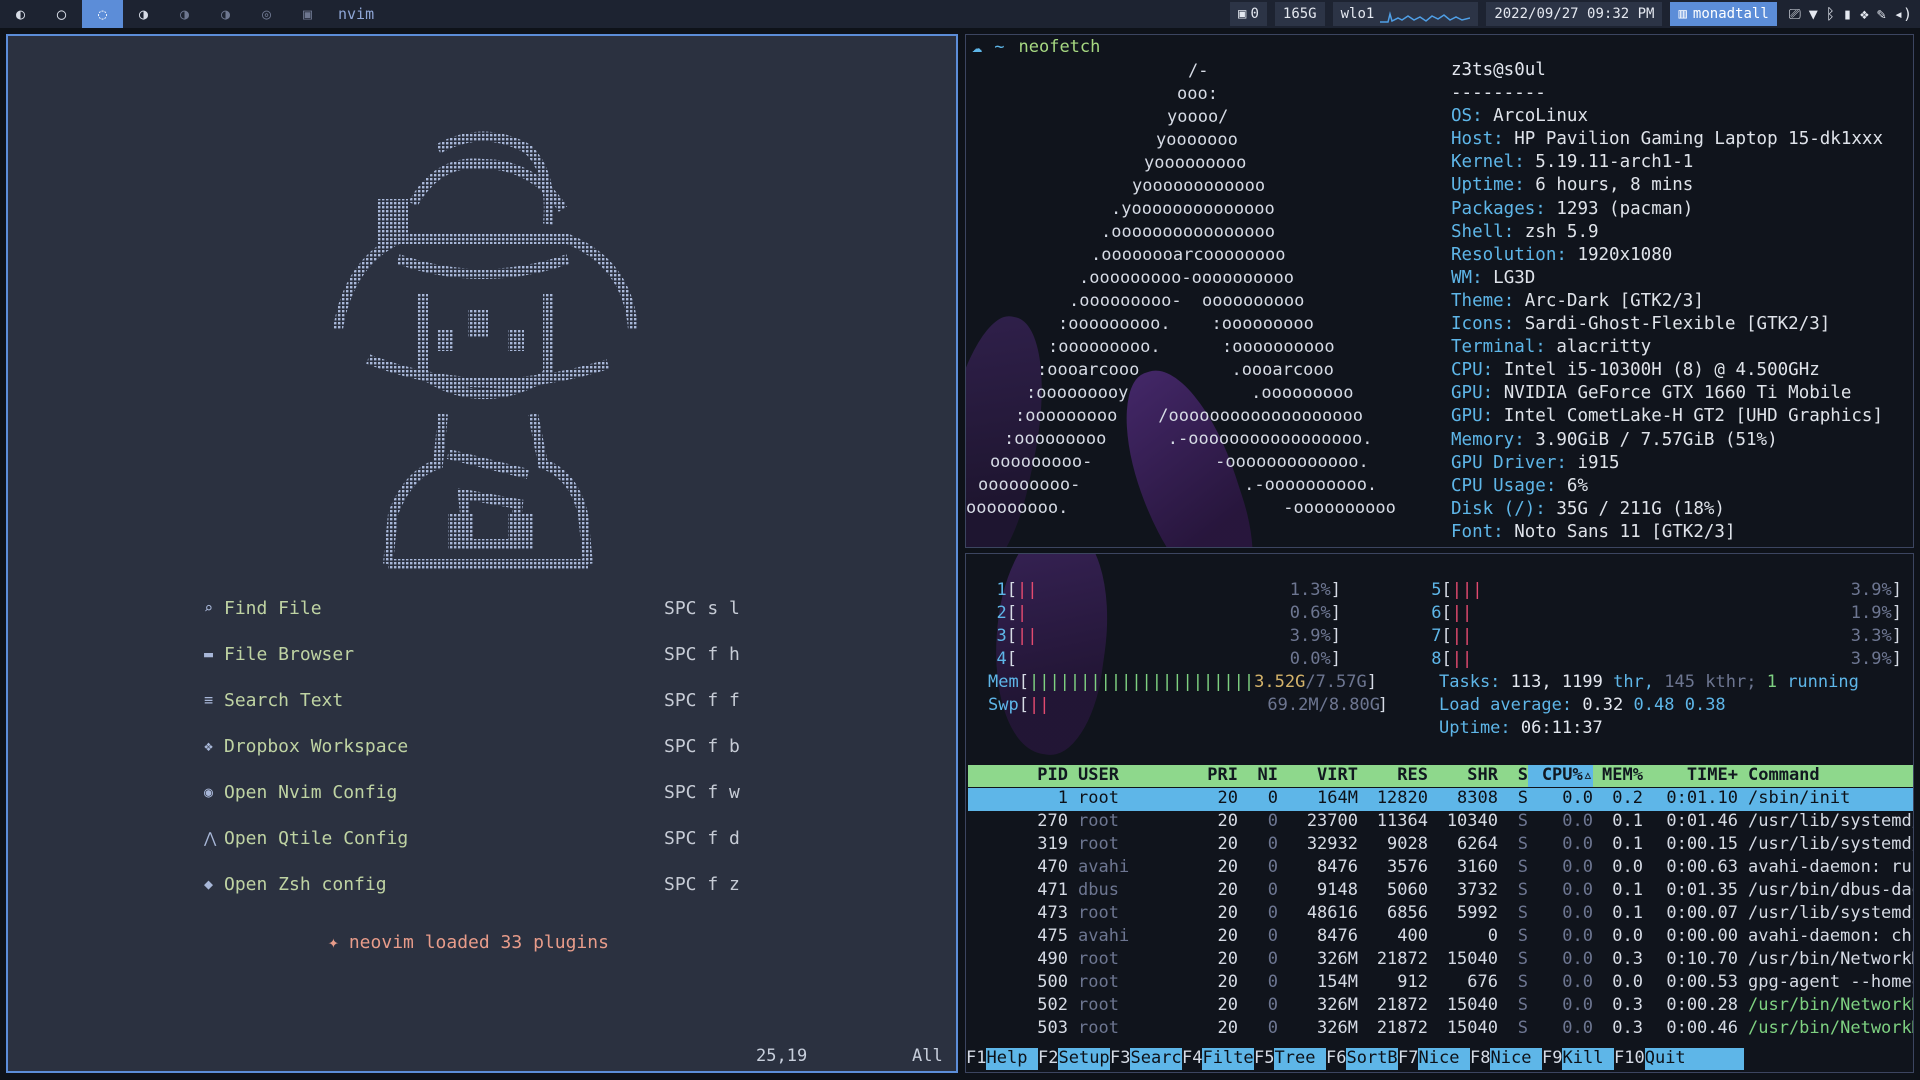 This screenshot has height=1080, width=1920. I want to click on clipboard-icon: ▮, so click(1847, 14).